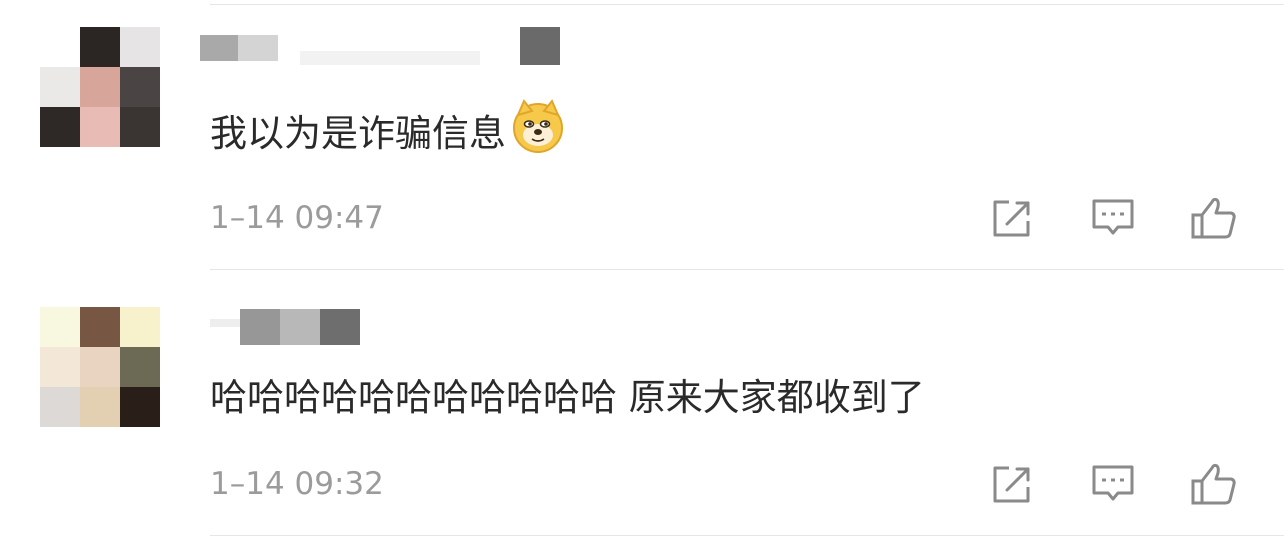 The height and width of the screenshot is (547, 1284). What do you see at coordinates (538, 132) in the screenshot?
I see `doge-emoji` at bounding box center [538, 132].